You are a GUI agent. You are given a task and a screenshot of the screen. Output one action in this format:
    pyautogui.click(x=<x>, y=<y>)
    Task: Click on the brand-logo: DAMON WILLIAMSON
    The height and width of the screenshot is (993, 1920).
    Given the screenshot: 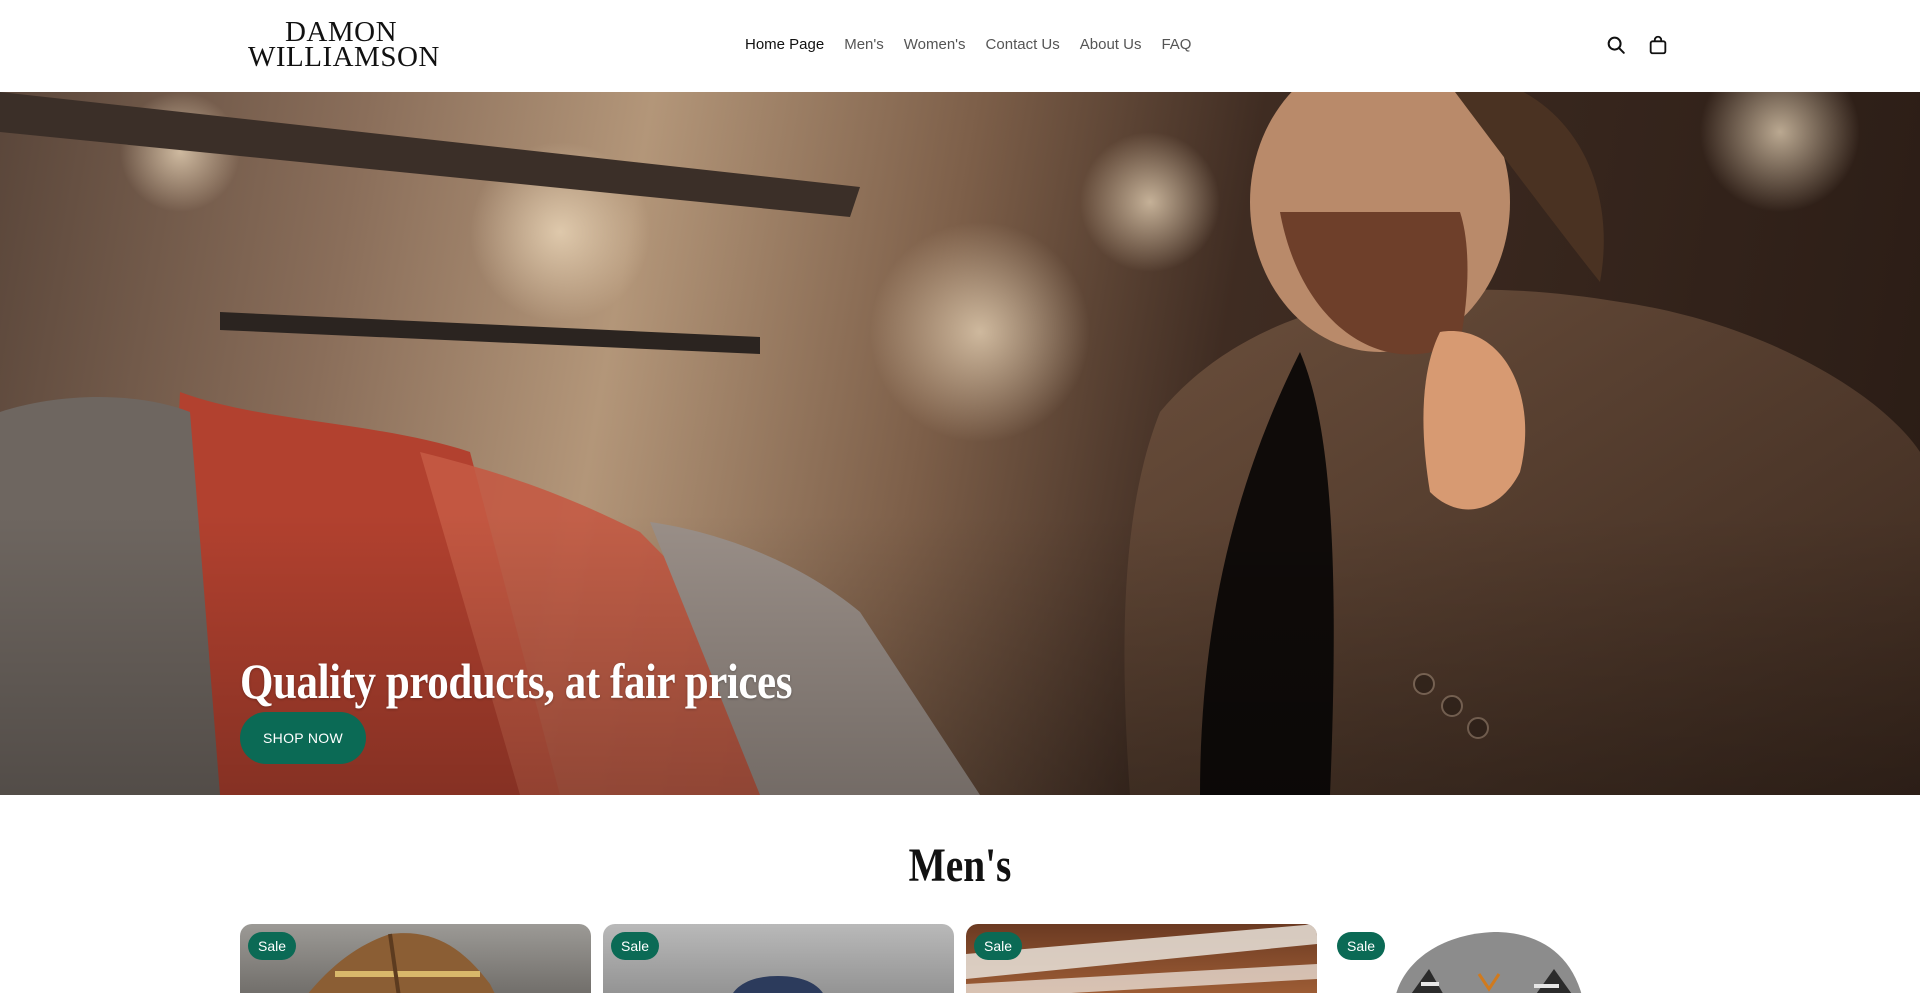 What is the action you would take?
    pyautogui.click(x=344, y=45)
    